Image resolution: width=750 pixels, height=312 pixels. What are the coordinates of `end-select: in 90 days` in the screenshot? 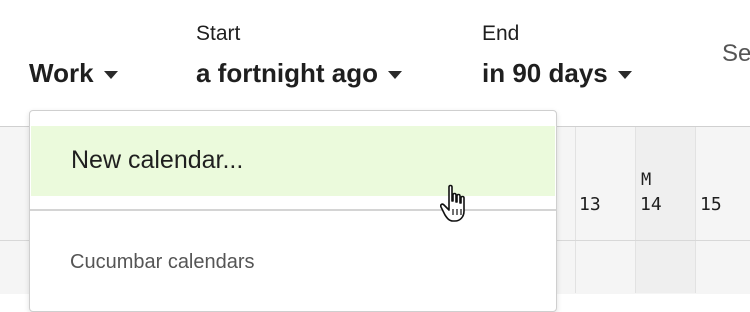 It's located at (557, 73).